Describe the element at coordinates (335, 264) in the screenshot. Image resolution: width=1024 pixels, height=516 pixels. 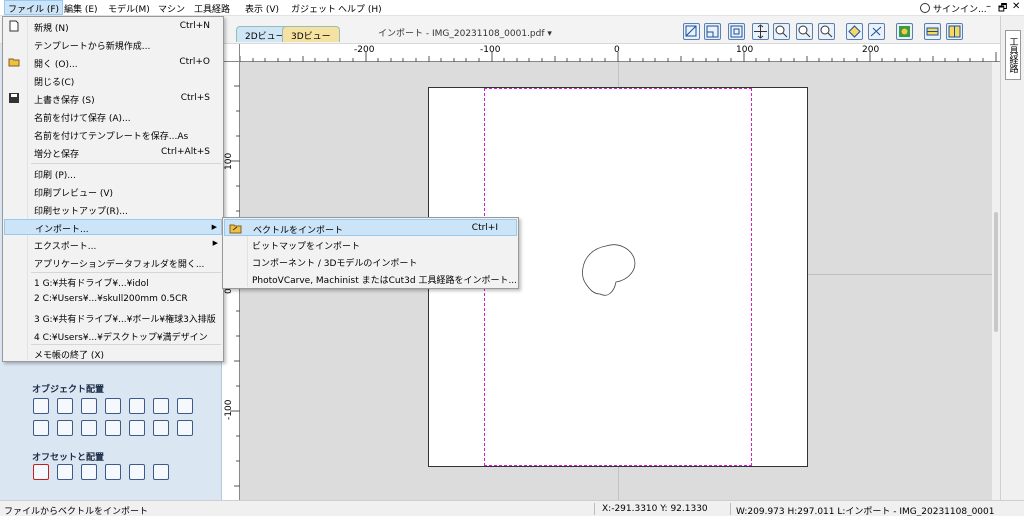
I see `menu-item-label: コンポーネント / 3Dモデルのインポート` at that location.